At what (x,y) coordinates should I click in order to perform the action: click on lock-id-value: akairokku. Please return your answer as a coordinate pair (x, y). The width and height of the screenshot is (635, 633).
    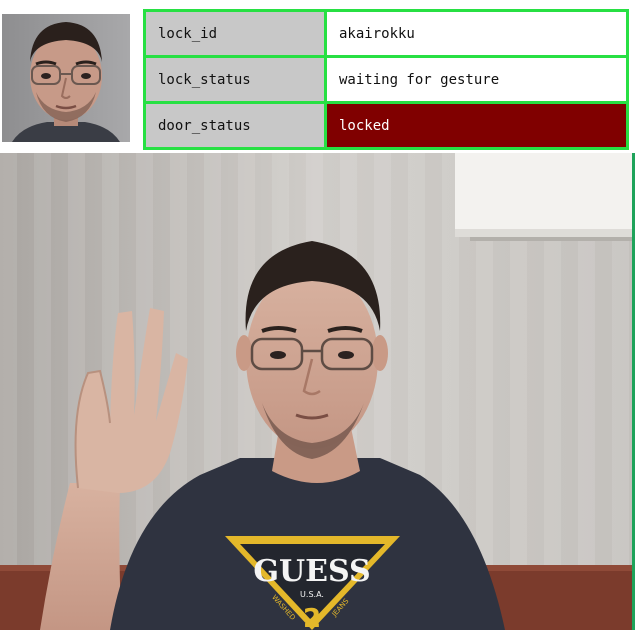
    Looking at the image, I should click on (476, 33).